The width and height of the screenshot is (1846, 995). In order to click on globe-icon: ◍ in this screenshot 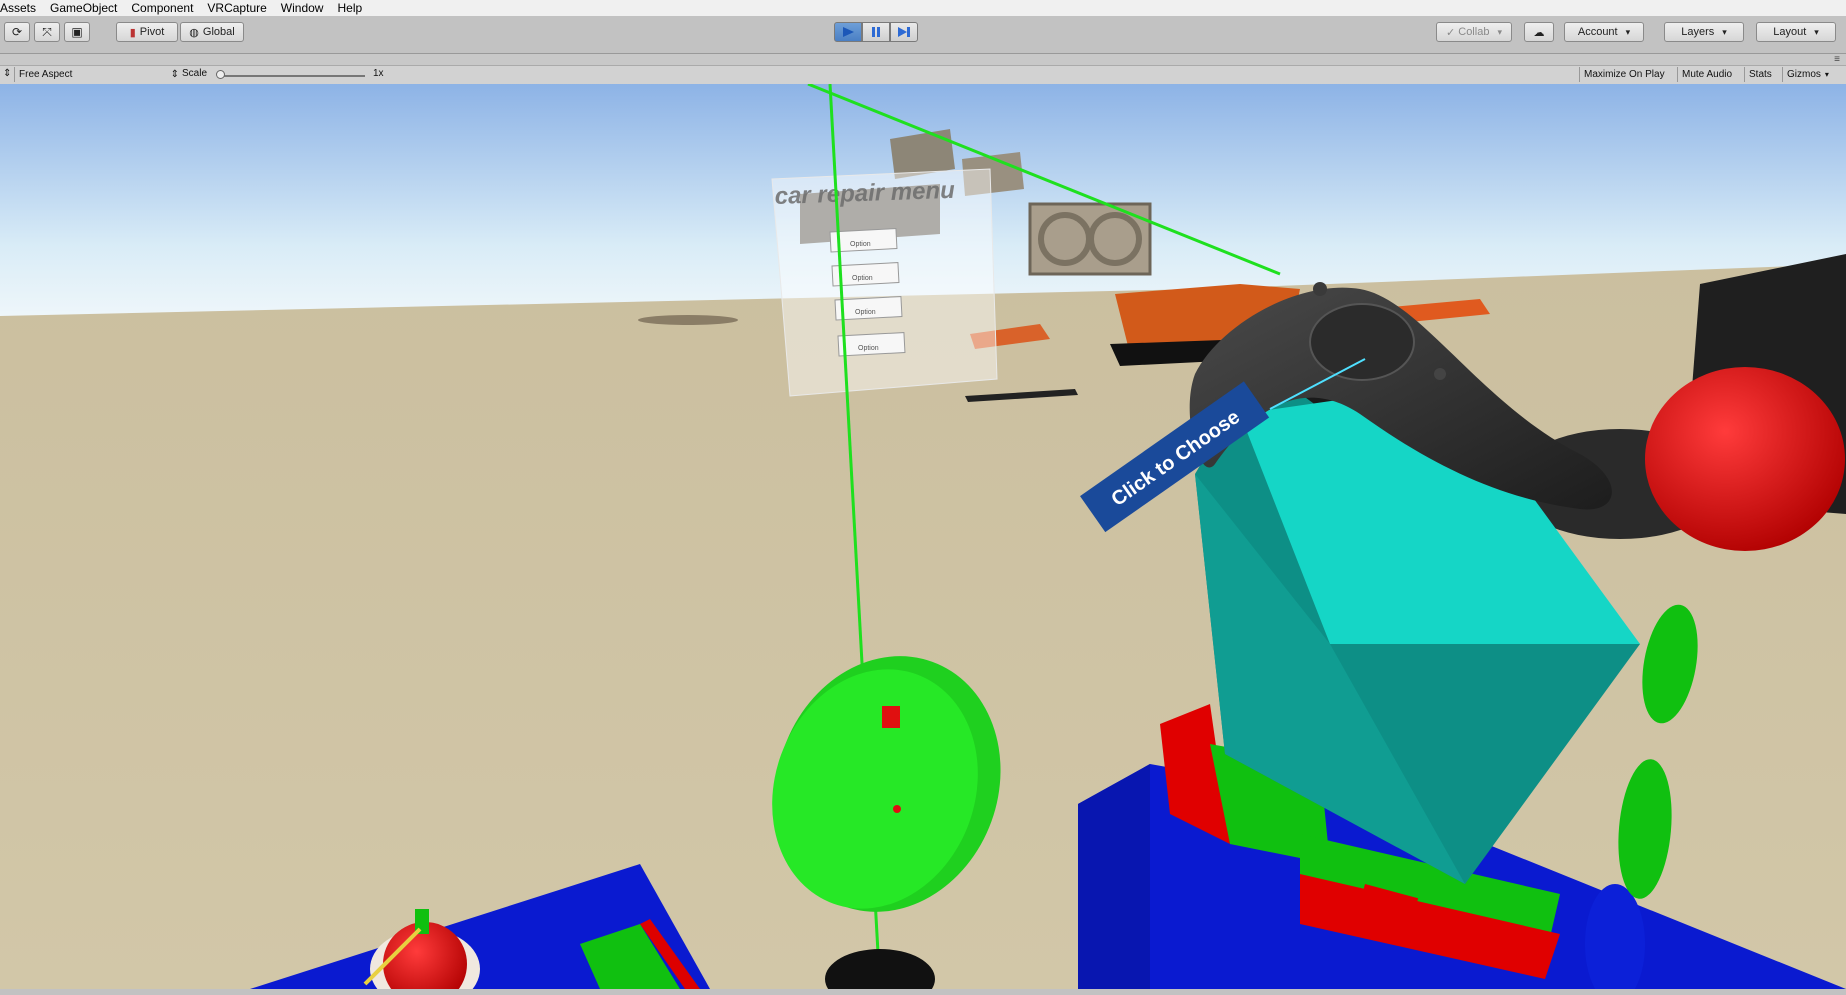, I will do `click(194, 32)`.